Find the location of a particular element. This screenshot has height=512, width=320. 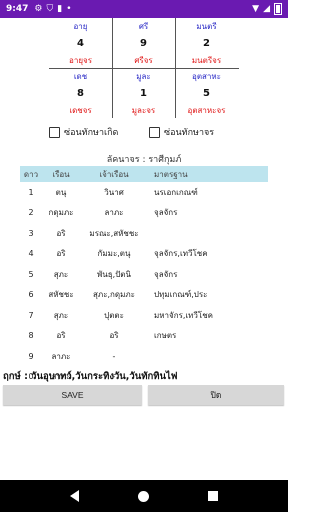

status-time: 9:47 is located at coordinates (17, 9).